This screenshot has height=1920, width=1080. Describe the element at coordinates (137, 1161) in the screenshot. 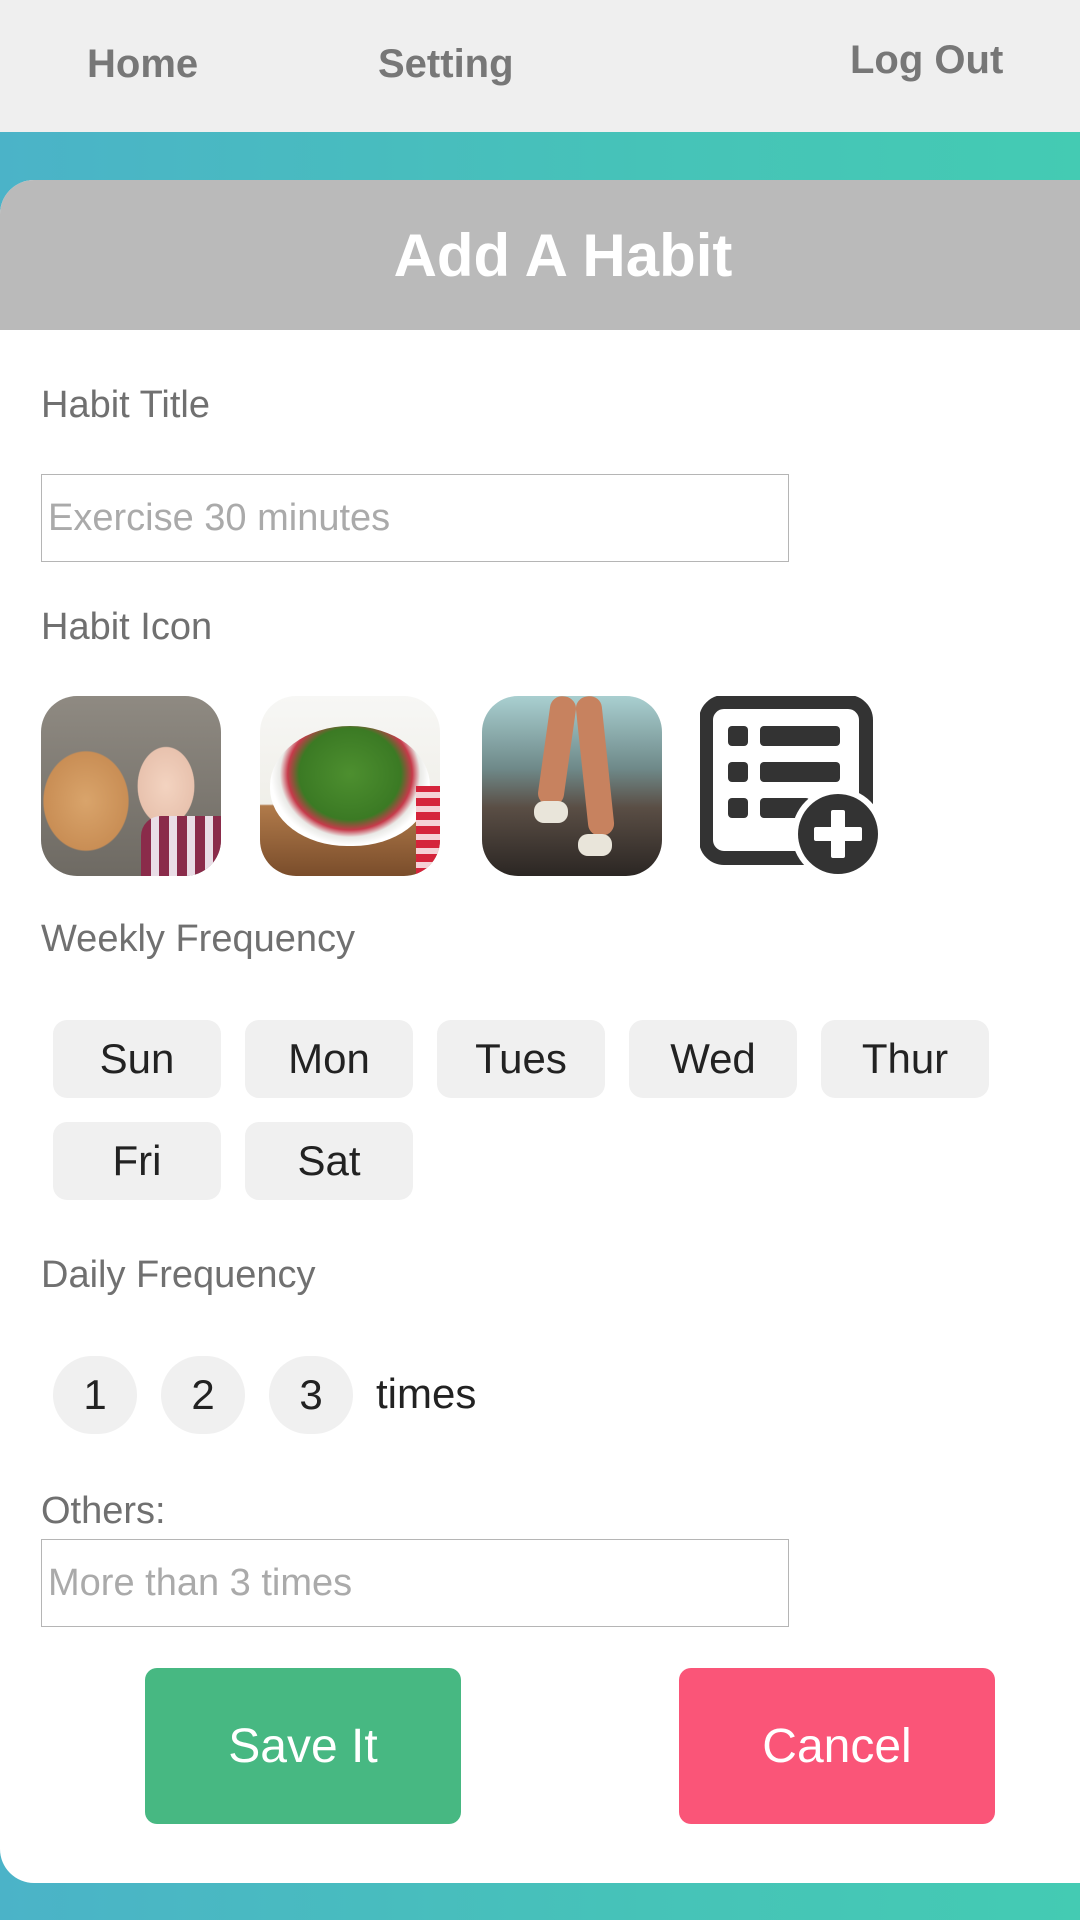

I see `day-chip-fri: Fri` at that location.